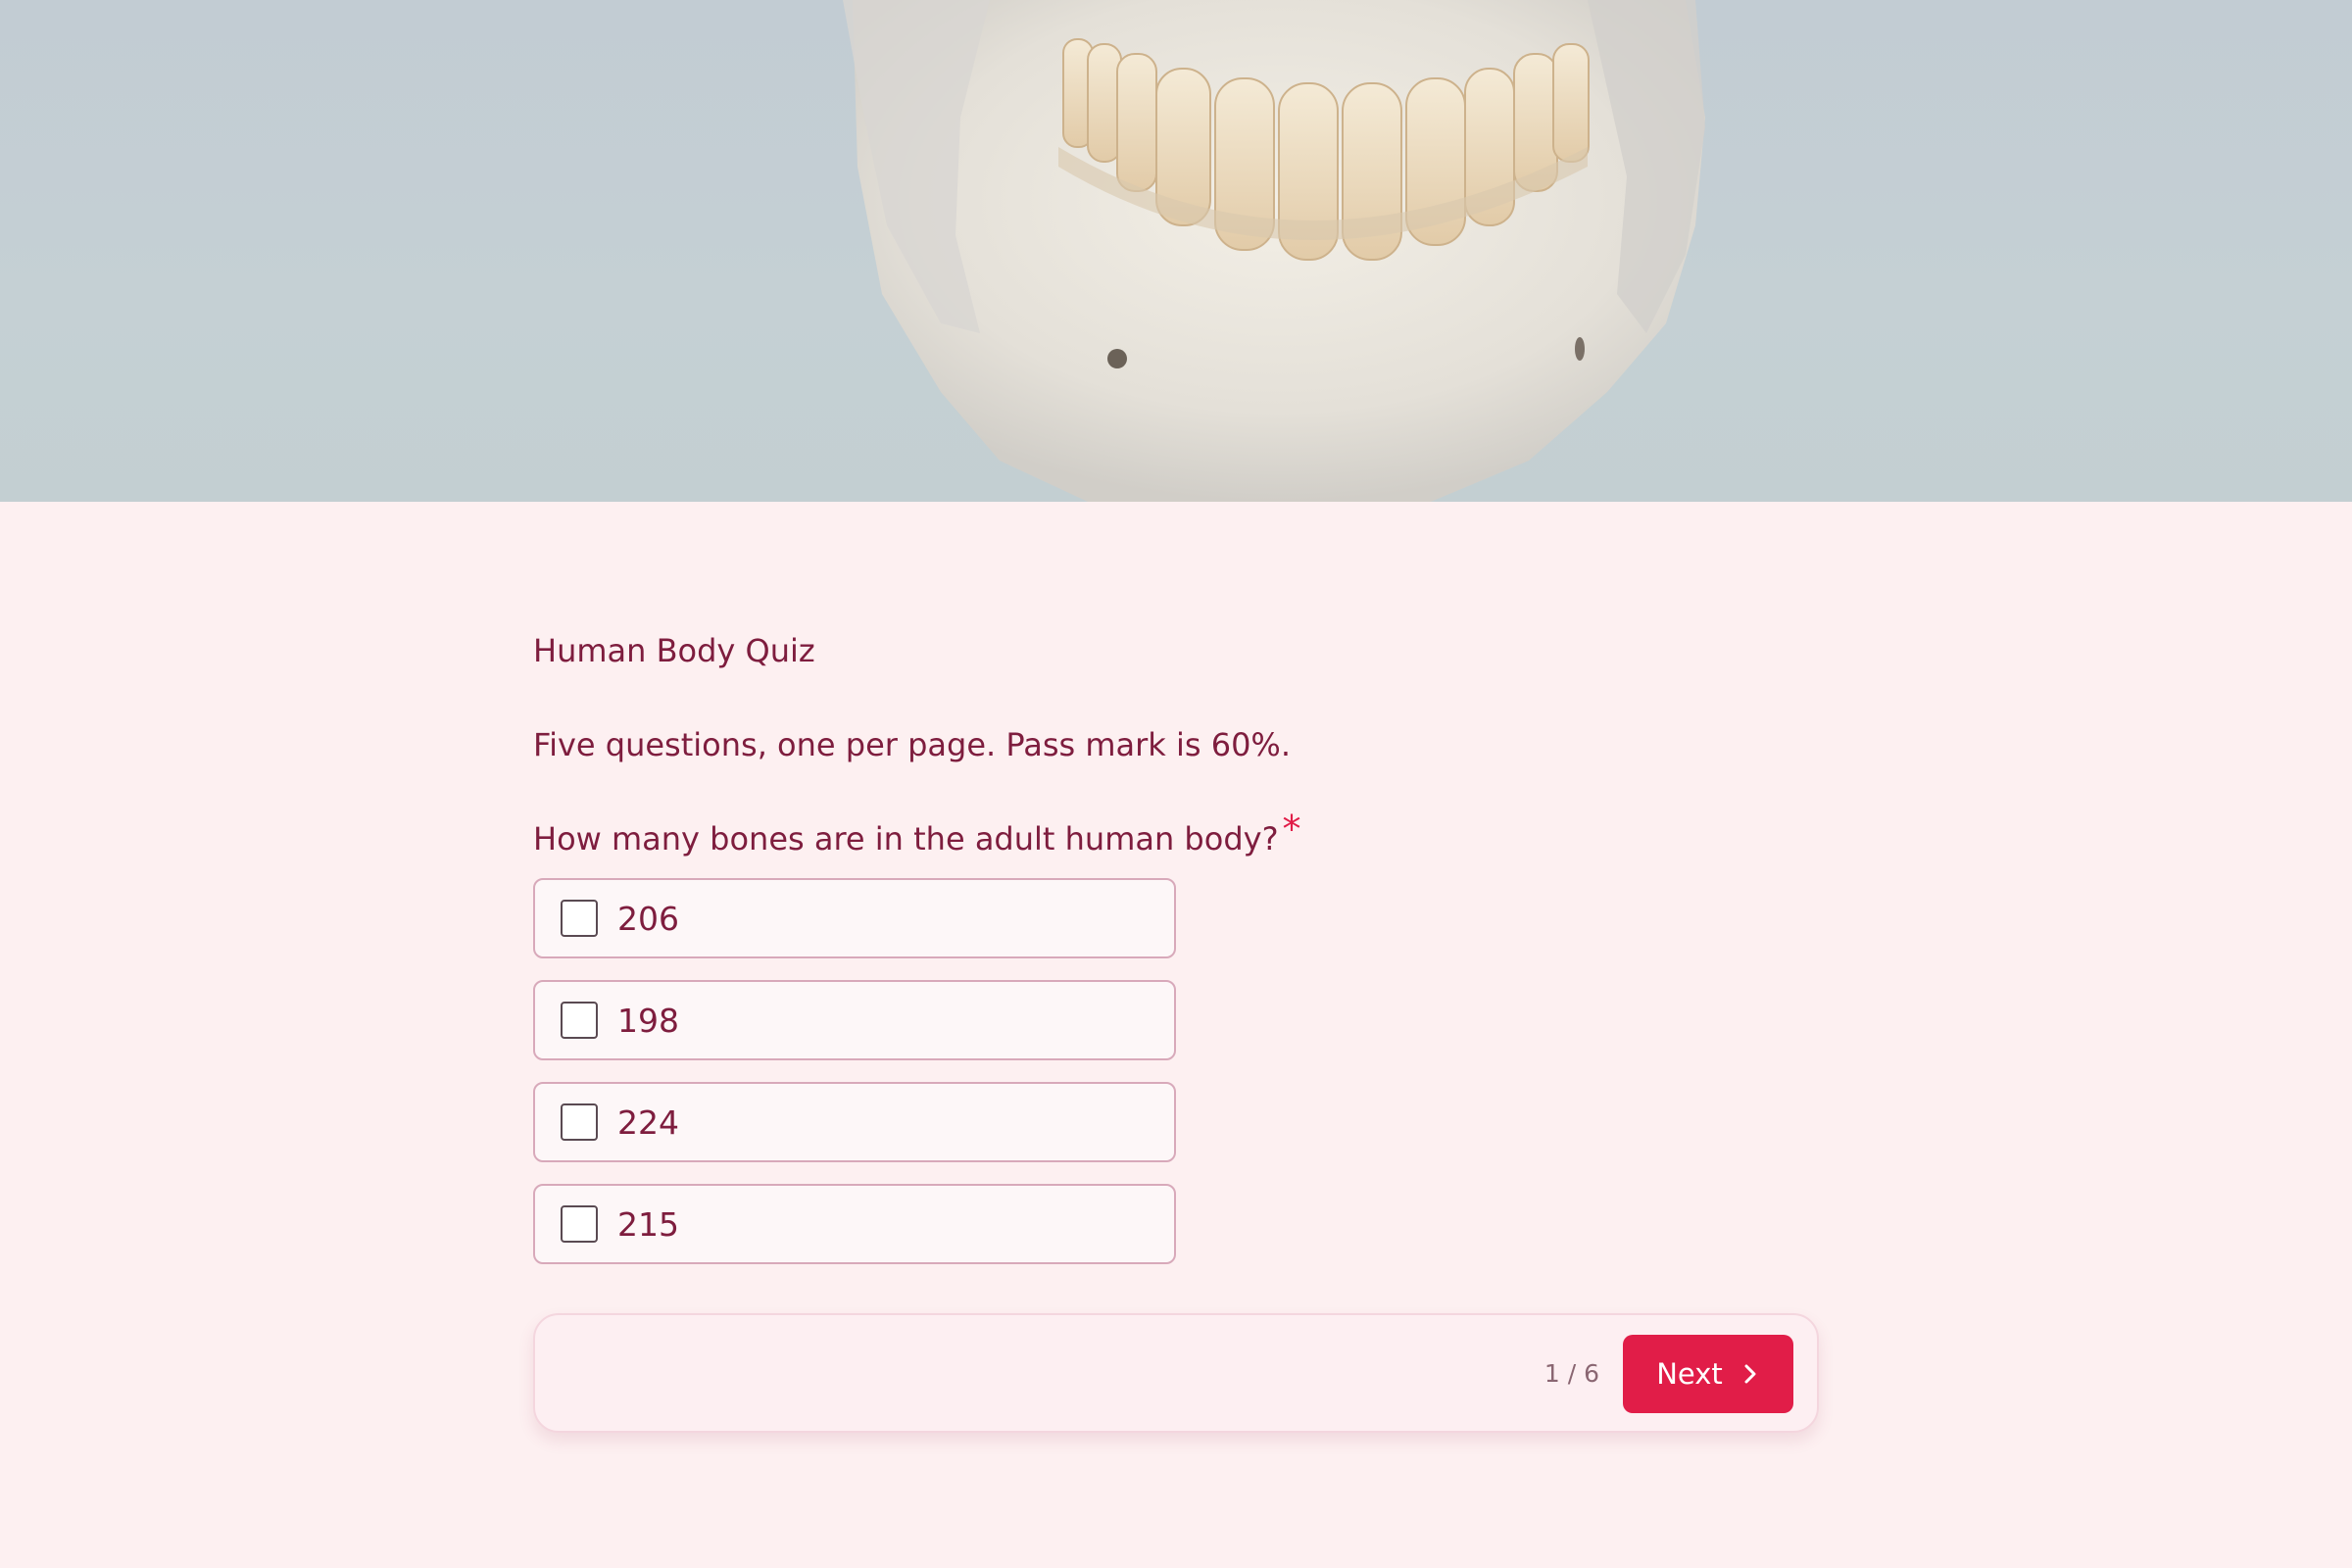 This screenshot has height=1568, width=2352. What do you see at coordinates (1291, 829) in the screenshot?
I see `required-marker: *` at bounding box center [1291, 829].